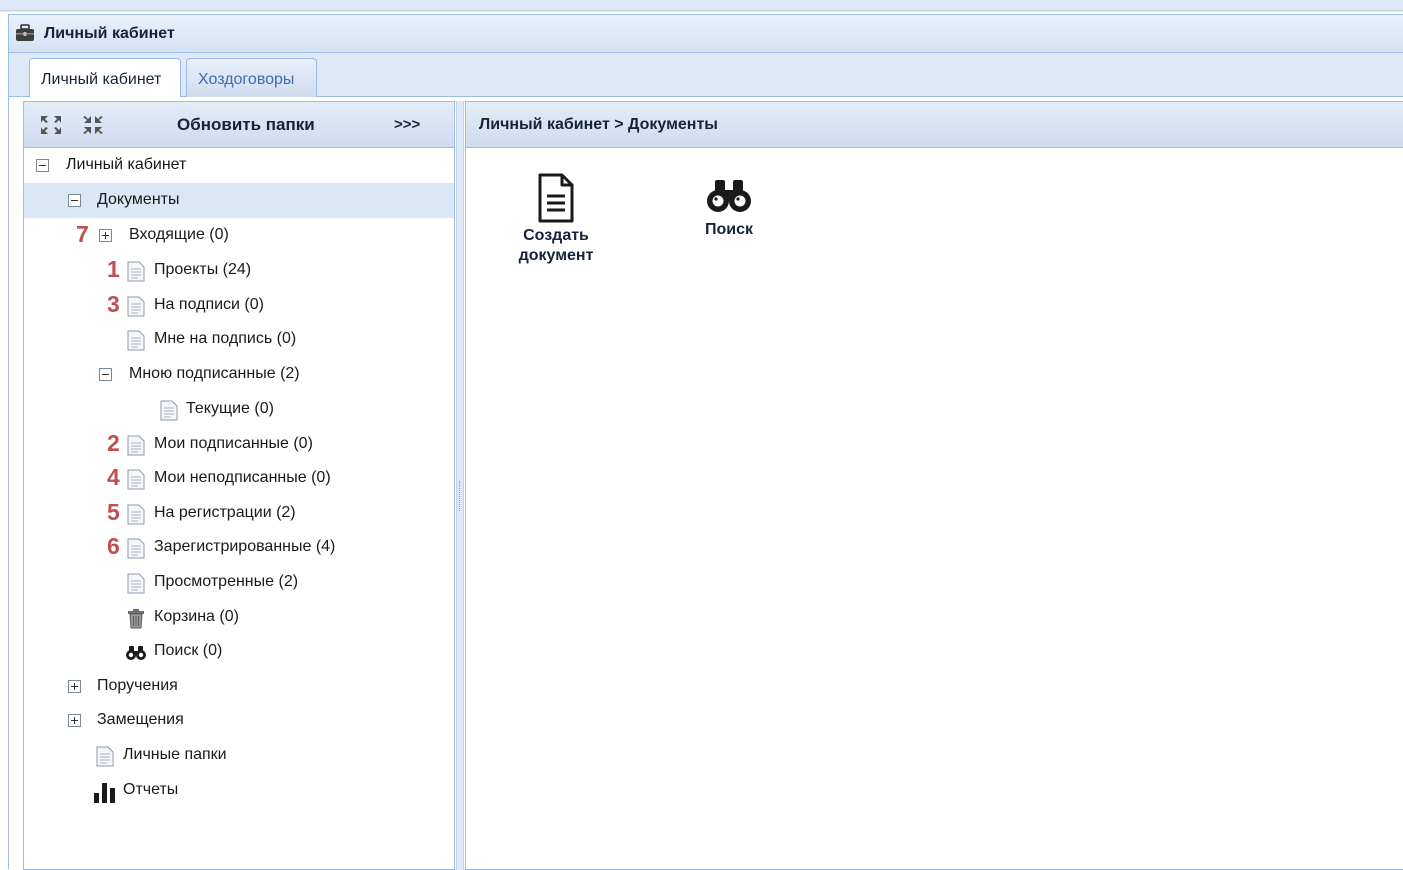  I want to click on tree-item-label: Поиск (0), so click(188, 650).